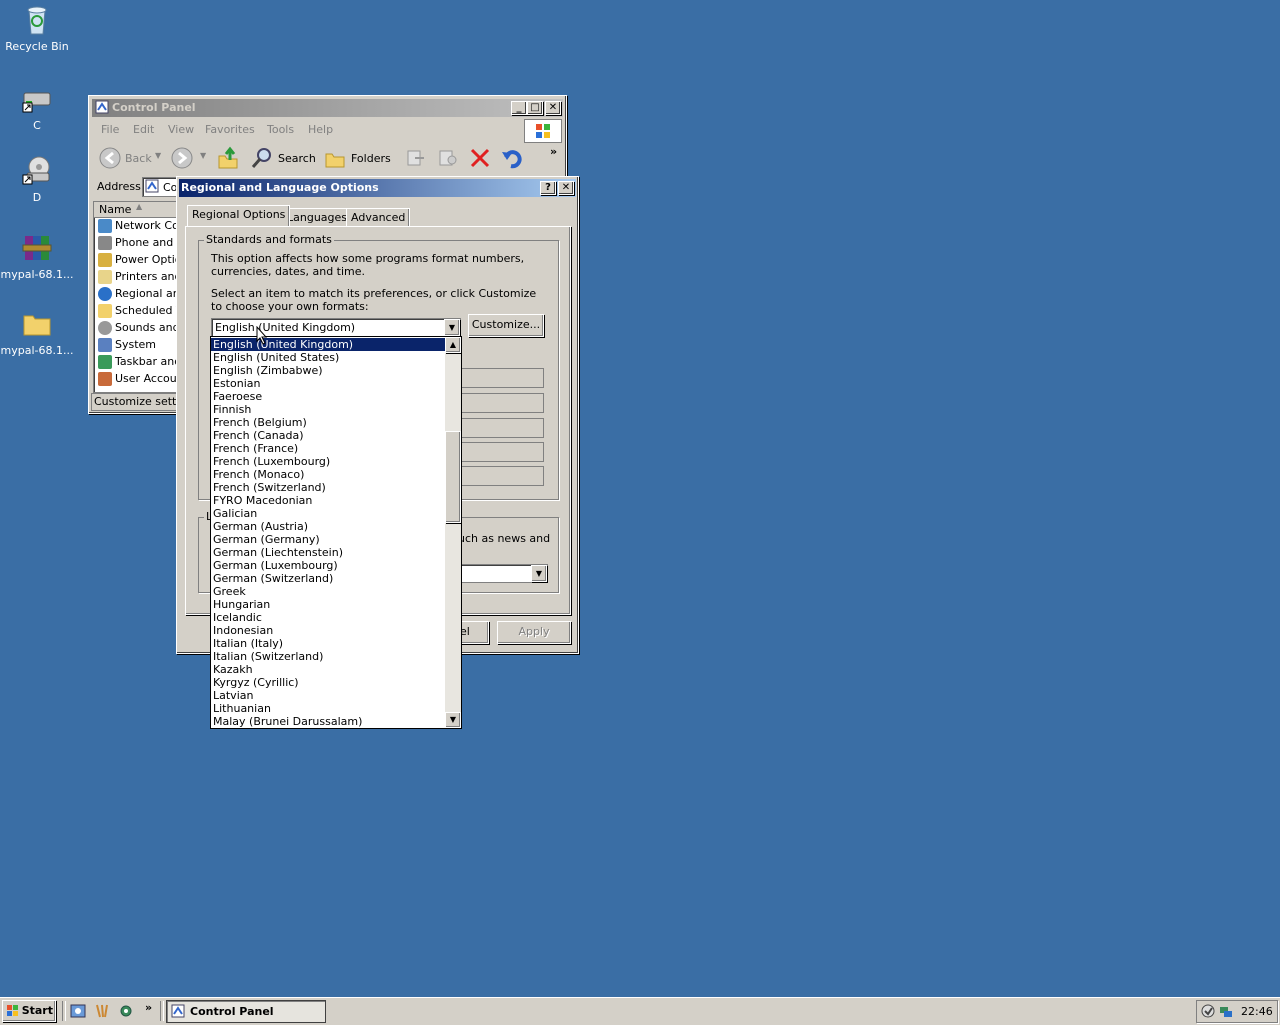  I want to click on quicklaunch-more-chevron: », so click(148, 1007).